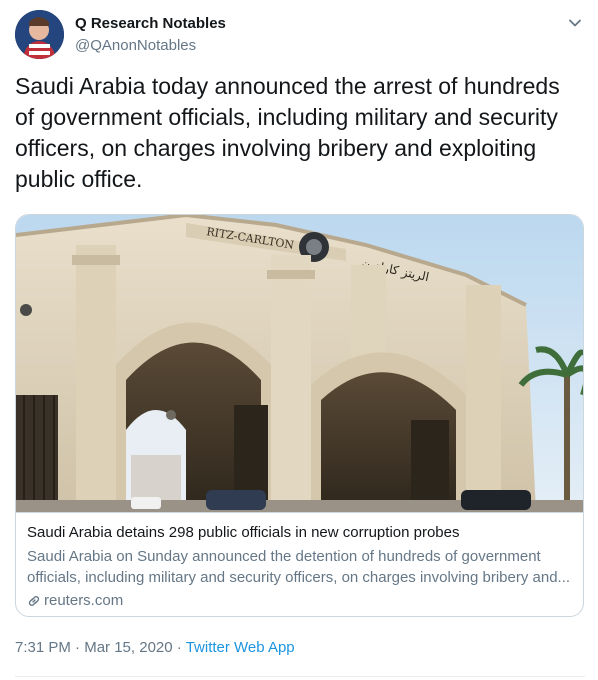 The image size is (598, 680). What do you see at coordinates (150, 24) in the screenshot?
I see `author-display-name: Q Research Notables` at bounding box center [150, 24].